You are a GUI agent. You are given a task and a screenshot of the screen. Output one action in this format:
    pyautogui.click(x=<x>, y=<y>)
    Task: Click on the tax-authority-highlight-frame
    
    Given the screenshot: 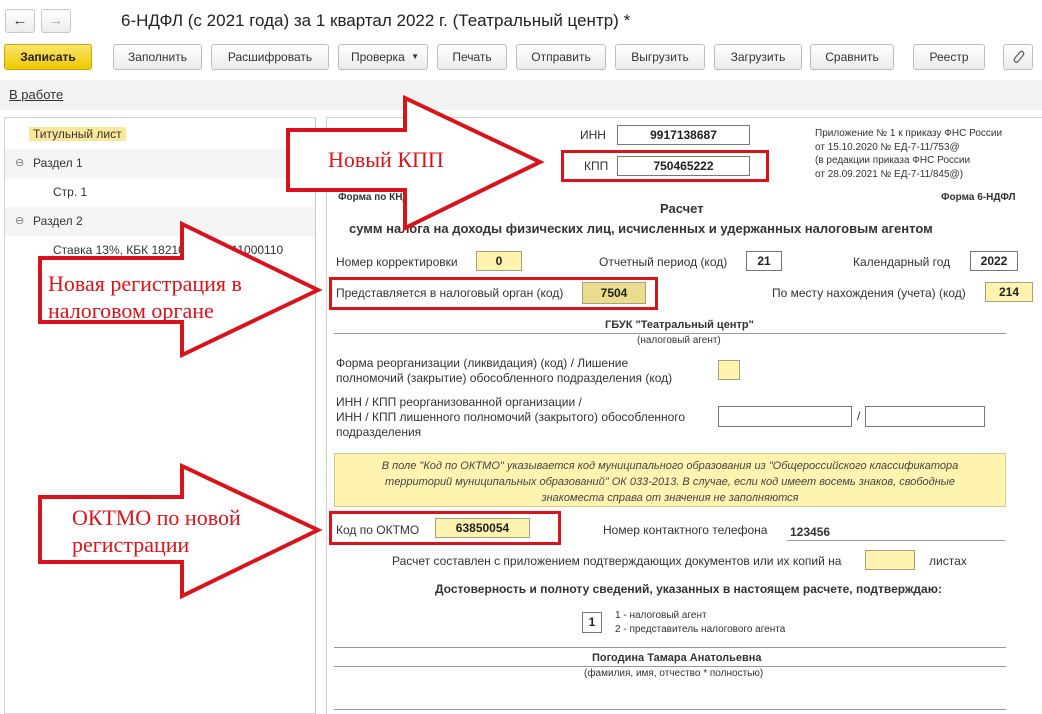 What is the action you would take?
    pyautogui.click(x=493, y=293)
    